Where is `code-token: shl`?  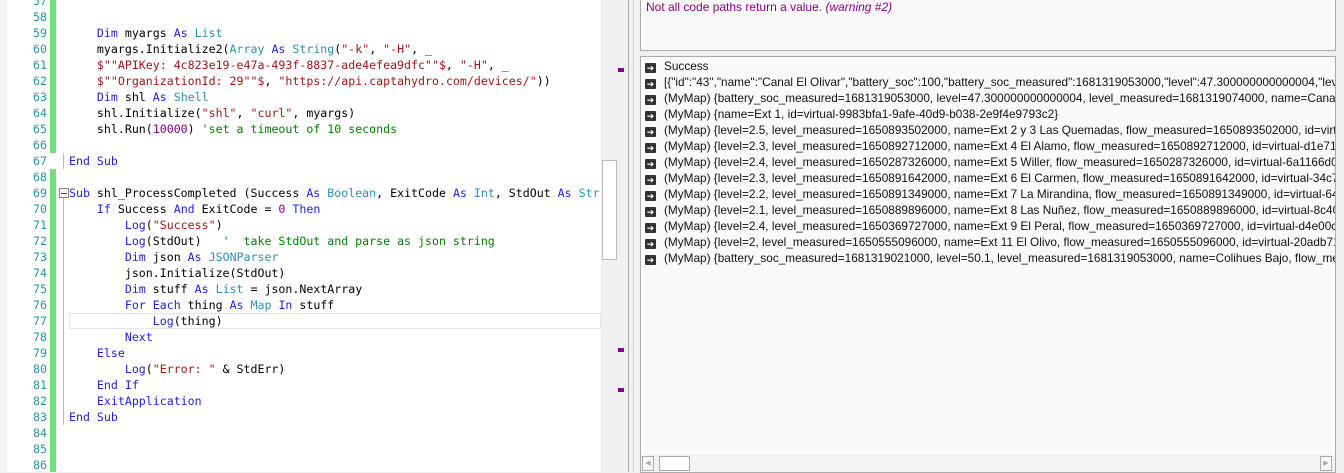 code-token: shl is located at coordinates (138, 97).